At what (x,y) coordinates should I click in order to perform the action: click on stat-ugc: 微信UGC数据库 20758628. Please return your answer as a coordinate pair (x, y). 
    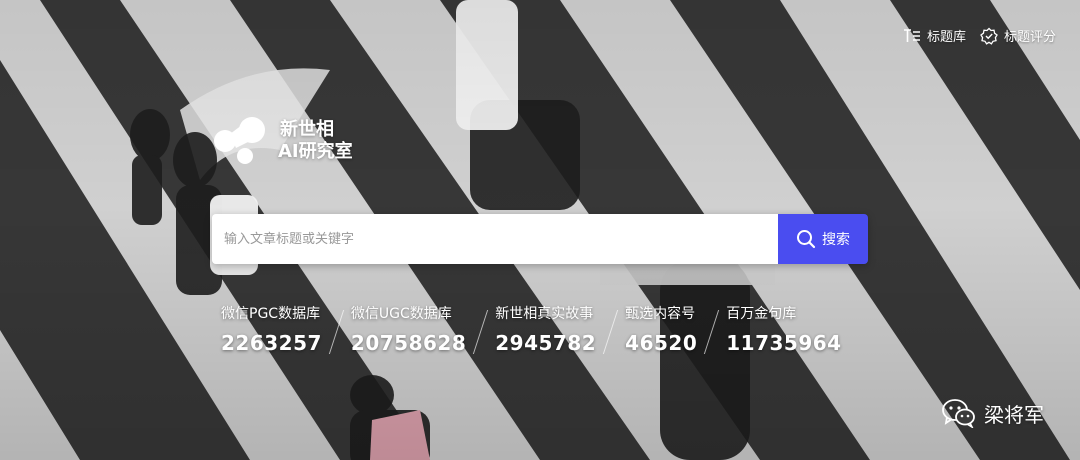
    Looking at the image, I should click on (408, 331).